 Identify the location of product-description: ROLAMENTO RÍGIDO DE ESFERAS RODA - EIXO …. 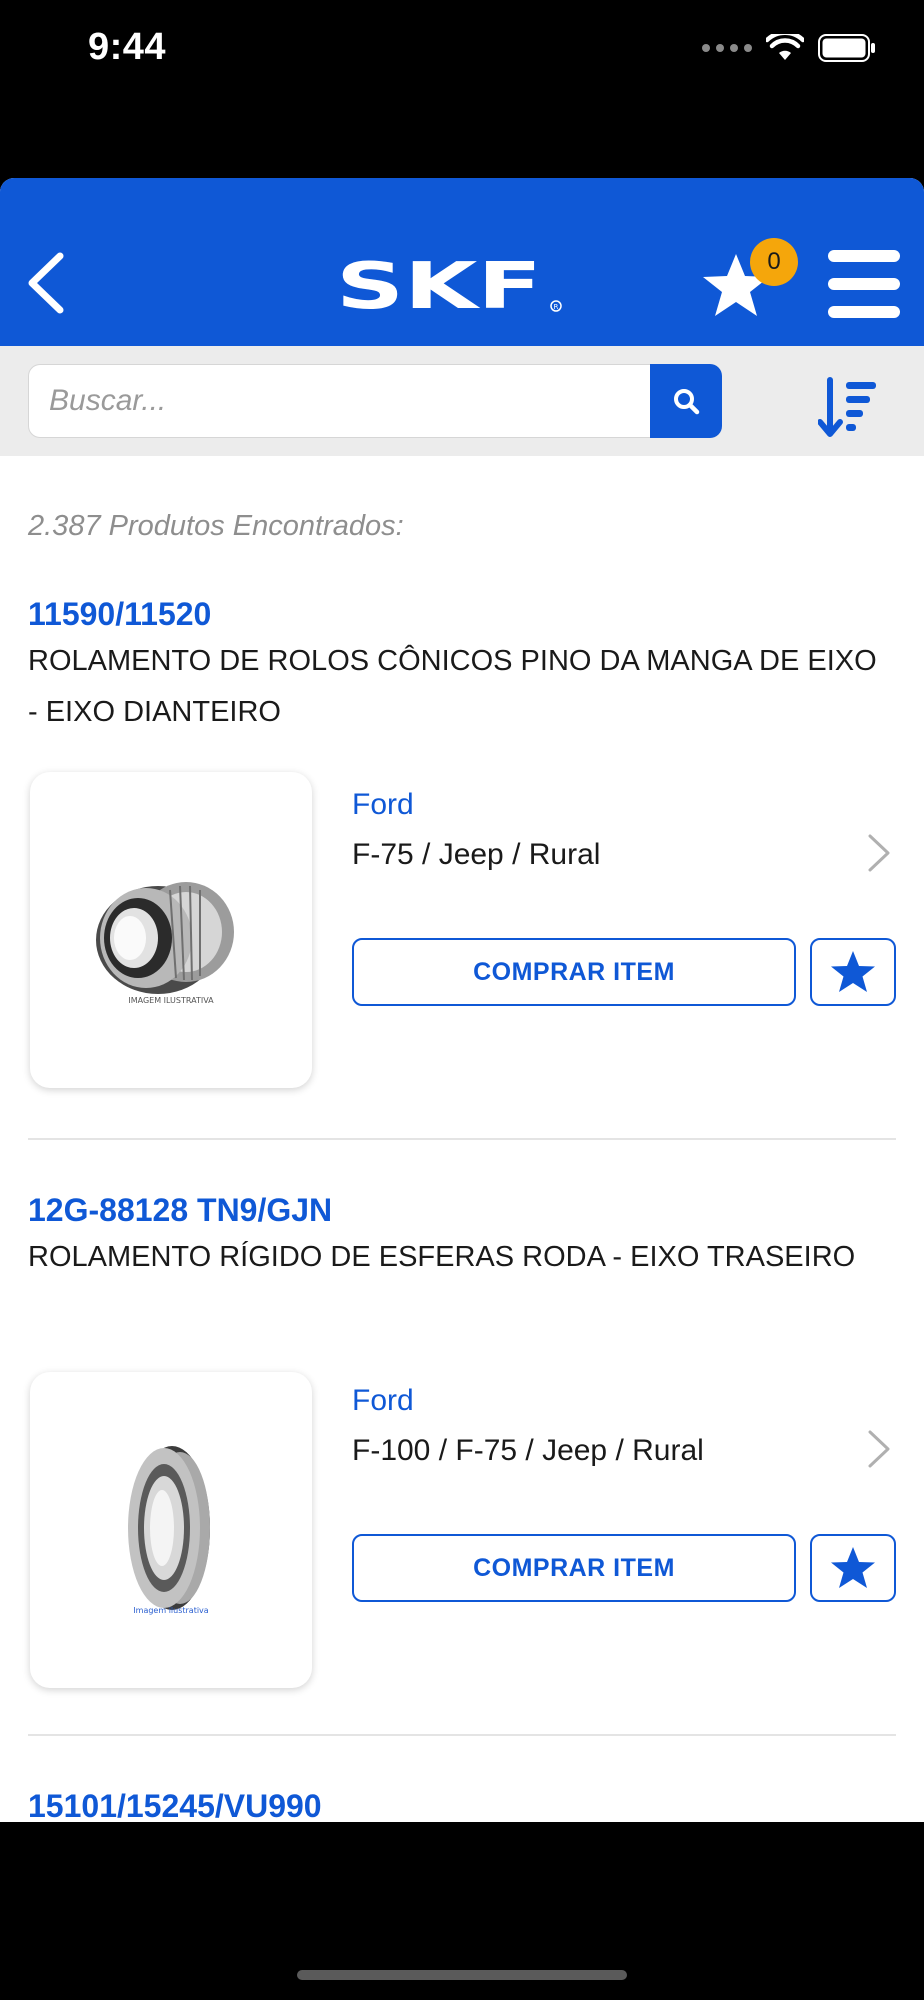
(442, 1257).